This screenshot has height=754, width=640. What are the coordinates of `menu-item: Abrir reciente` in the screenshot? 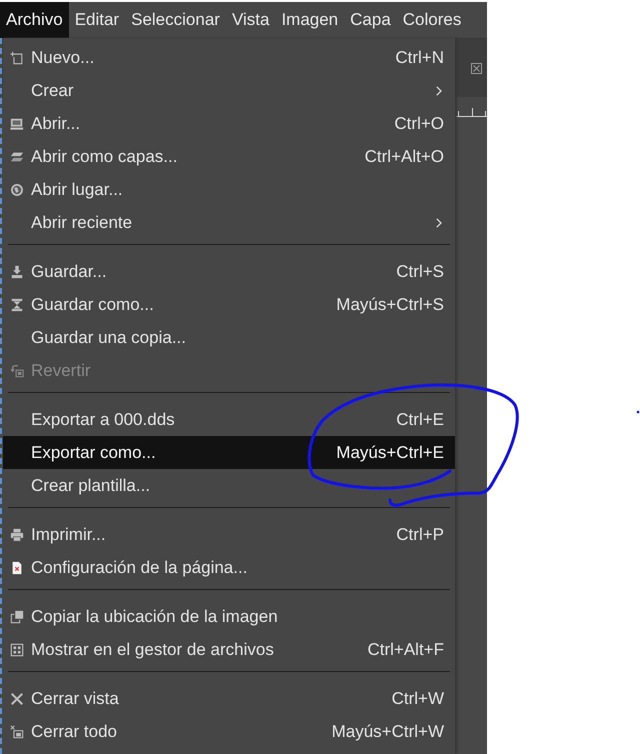 It's located at (229, 222).